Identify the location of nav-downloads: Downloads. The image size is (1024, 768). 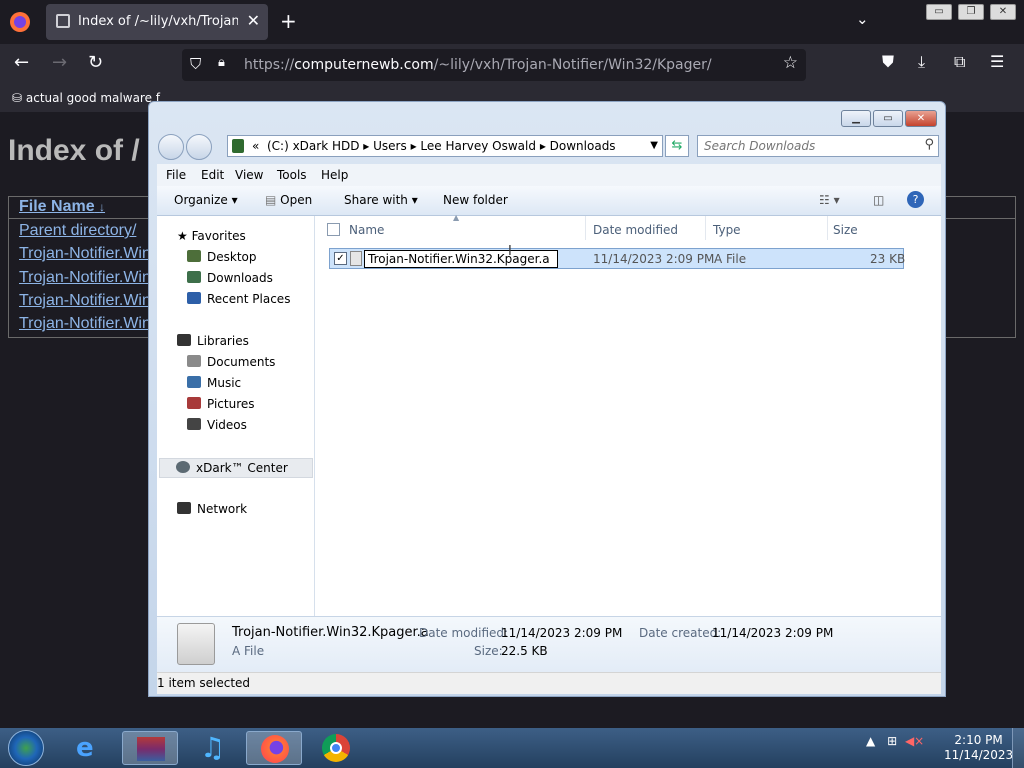
(230, 278).